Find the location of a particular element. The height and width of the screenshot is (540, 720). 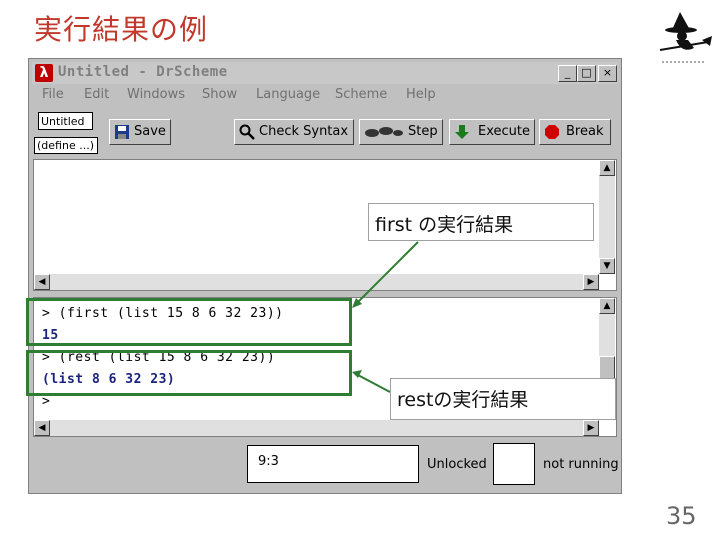

page-number: 35 is located at coordinates (681, 516).